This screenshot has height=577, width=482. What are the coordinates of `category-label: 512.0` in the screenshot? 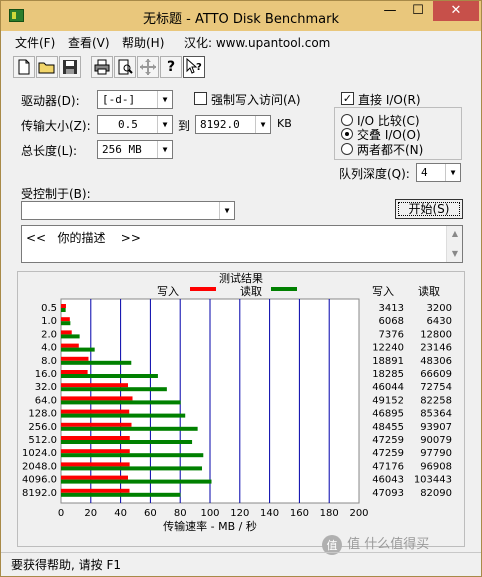 It's located at (42, 440).